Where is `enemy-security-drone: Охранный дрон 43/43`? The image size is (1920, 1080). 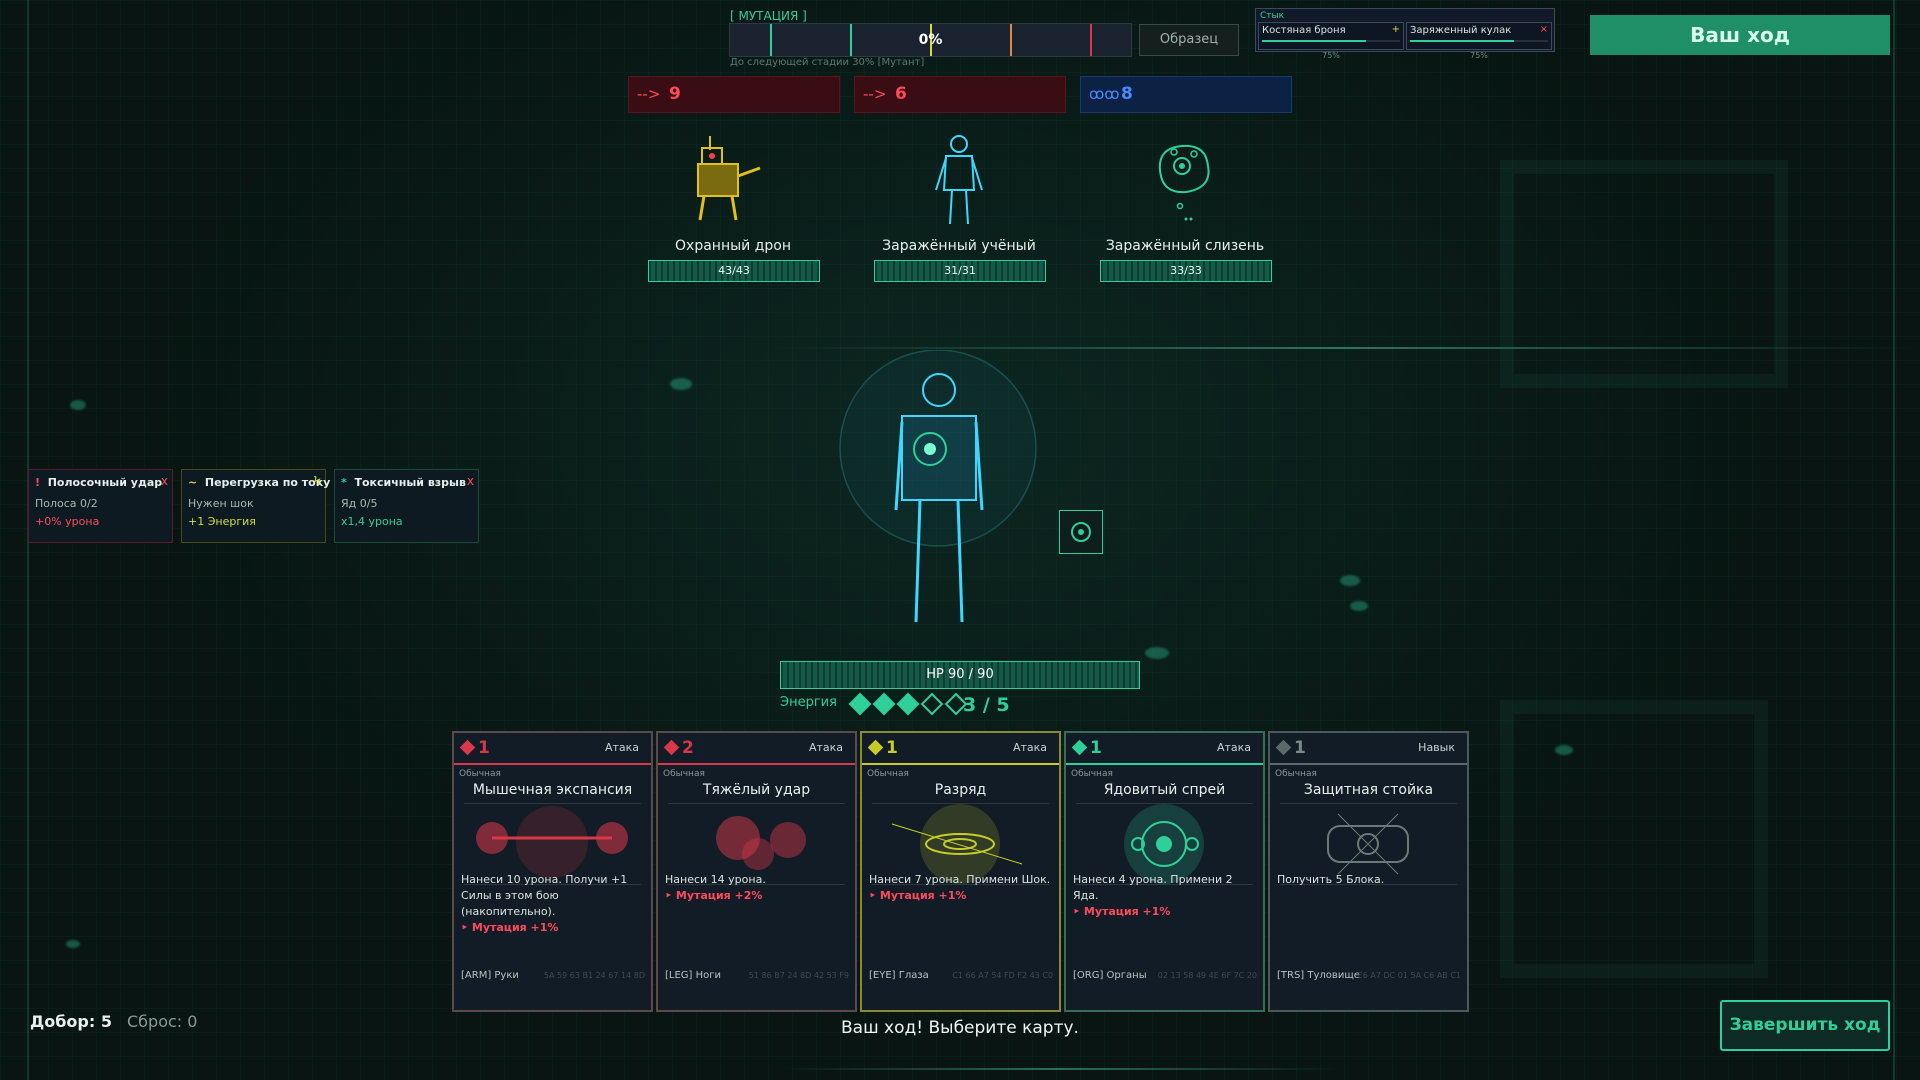 enemy-security-drone: Охранный дрон 43/43 is located at coordinates (734, 206).